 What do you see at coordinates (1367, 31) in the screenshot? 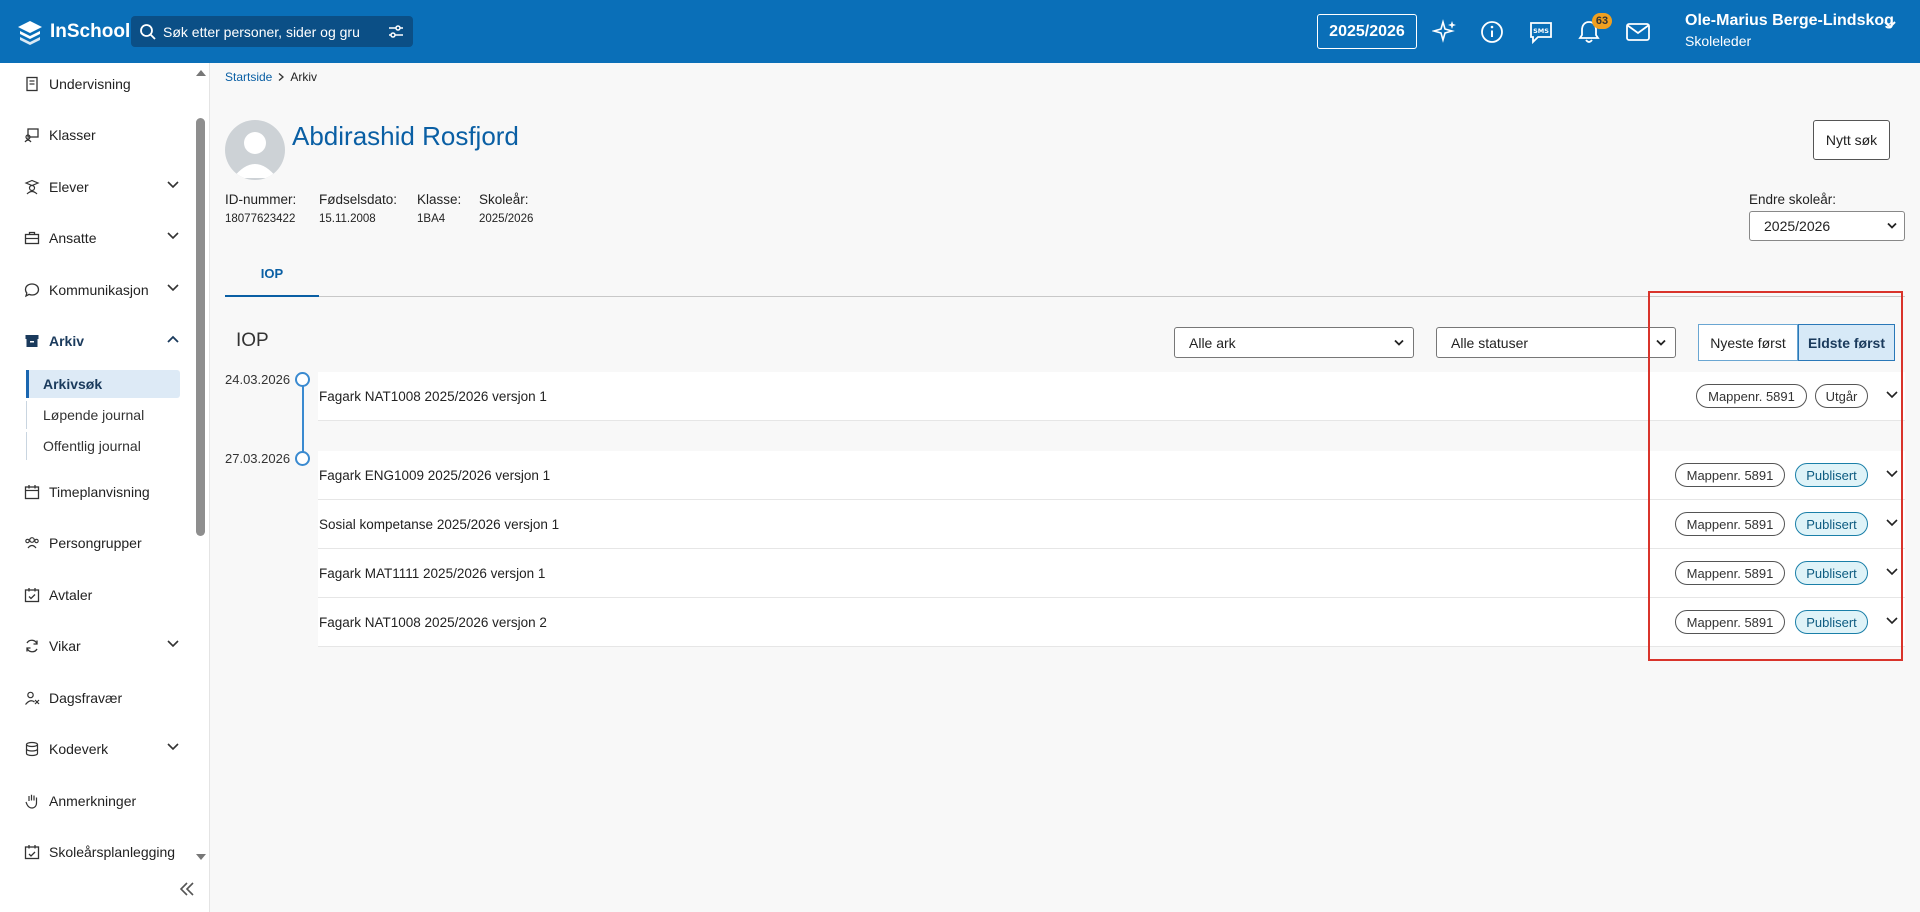
I see `school-year-button: 2025/2026` at bounding box center [1367, 31].